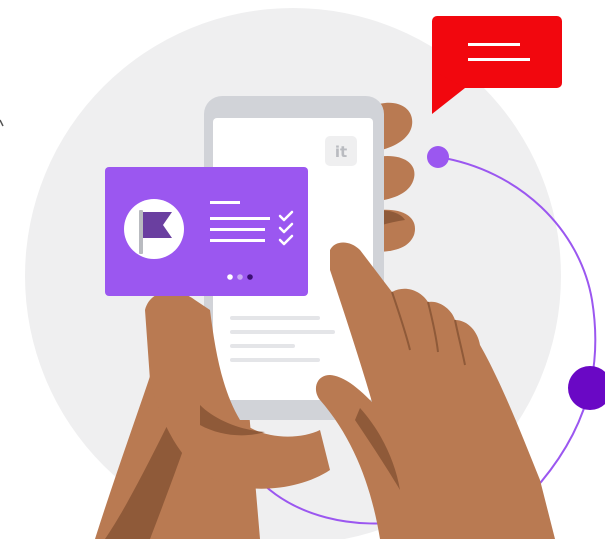  What do you see at coordinates (341, 152) in the screenshot?
I see `app-logo-text: it` at bounding box center [341, 152].